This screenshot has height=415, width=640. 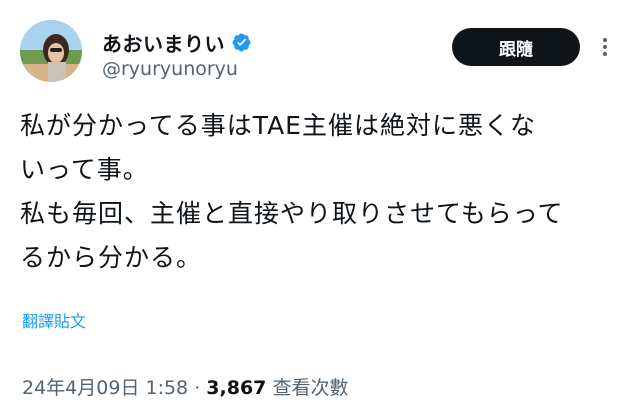 I want to click on views-count: 3,867, so click(x=236, y=388).